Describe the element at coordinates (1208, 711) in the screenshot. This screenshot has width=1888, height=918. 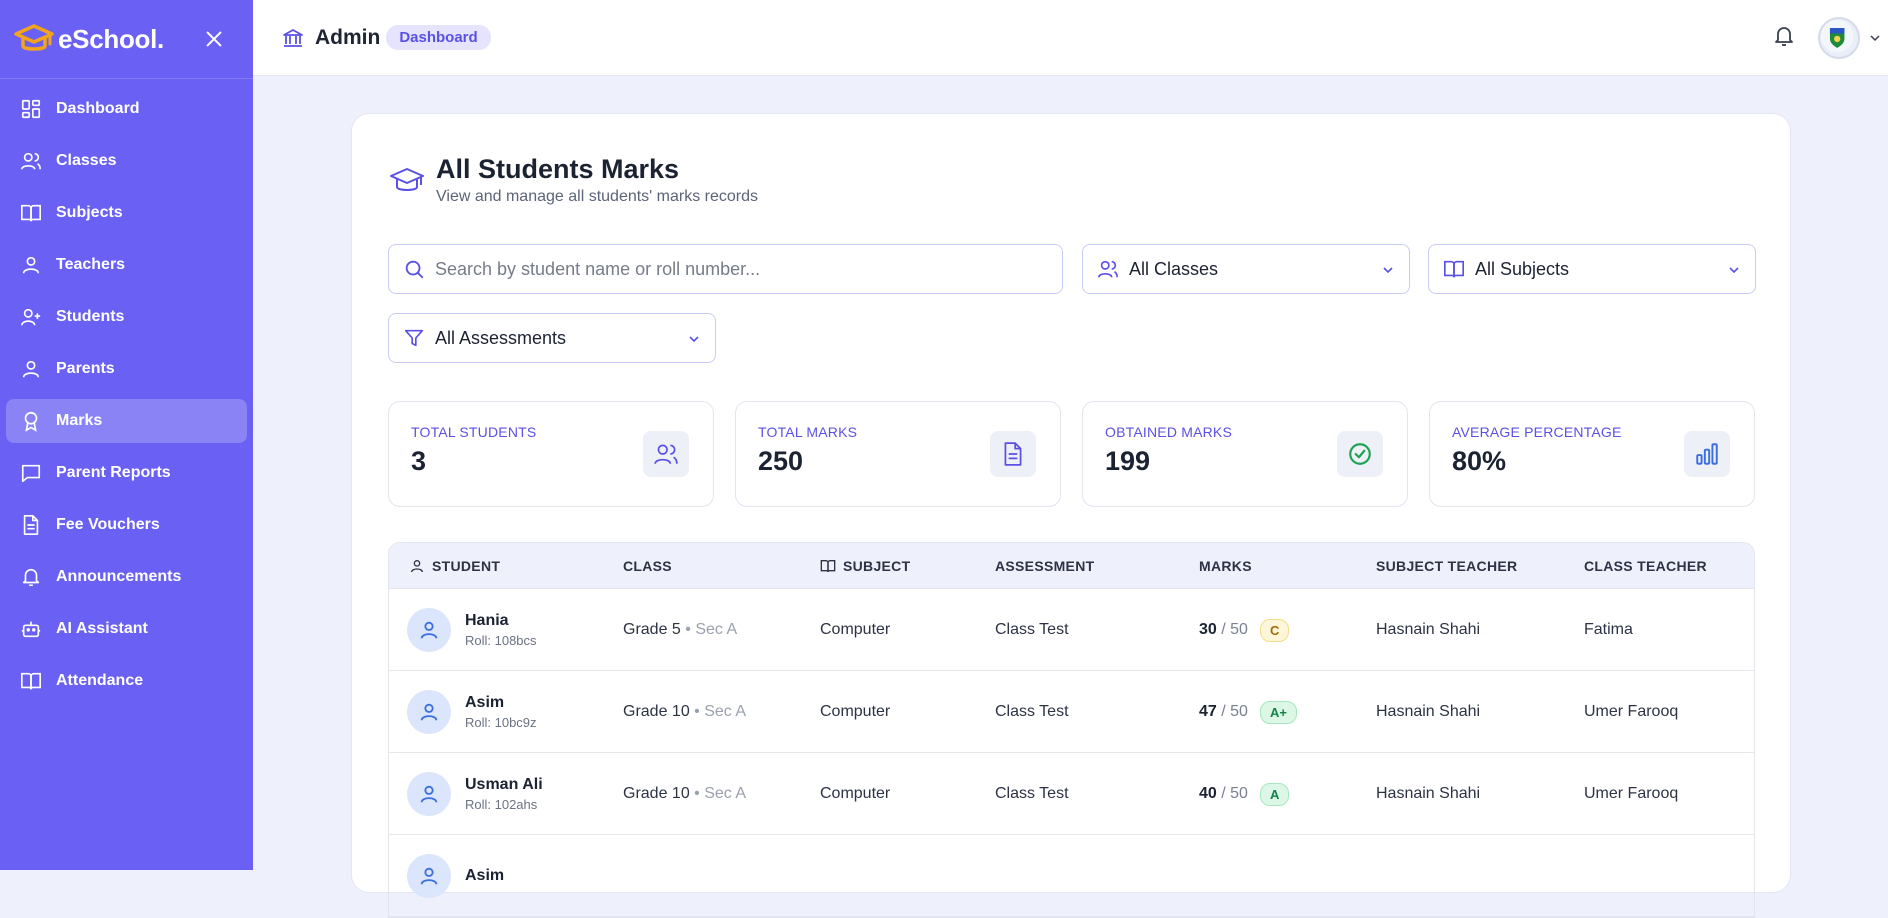
I see `marks-obtained: 47` at that location.